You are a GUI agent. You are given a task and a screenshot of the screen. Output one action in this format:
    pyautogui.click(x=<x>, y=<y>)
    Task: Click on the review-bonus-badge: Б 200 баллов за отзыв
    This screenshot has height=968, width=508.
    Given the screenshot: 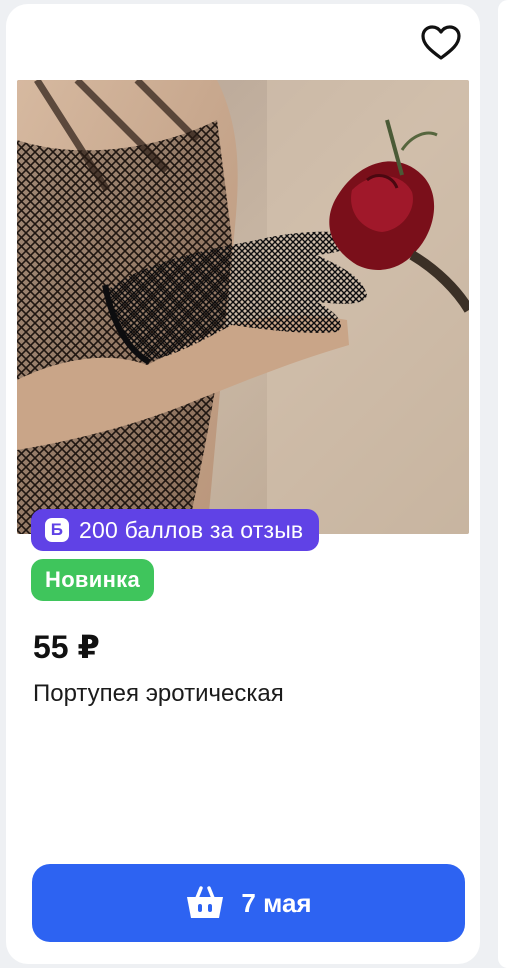 What is the action you would take?
    pyautogui.click(x=175, y=530)
    